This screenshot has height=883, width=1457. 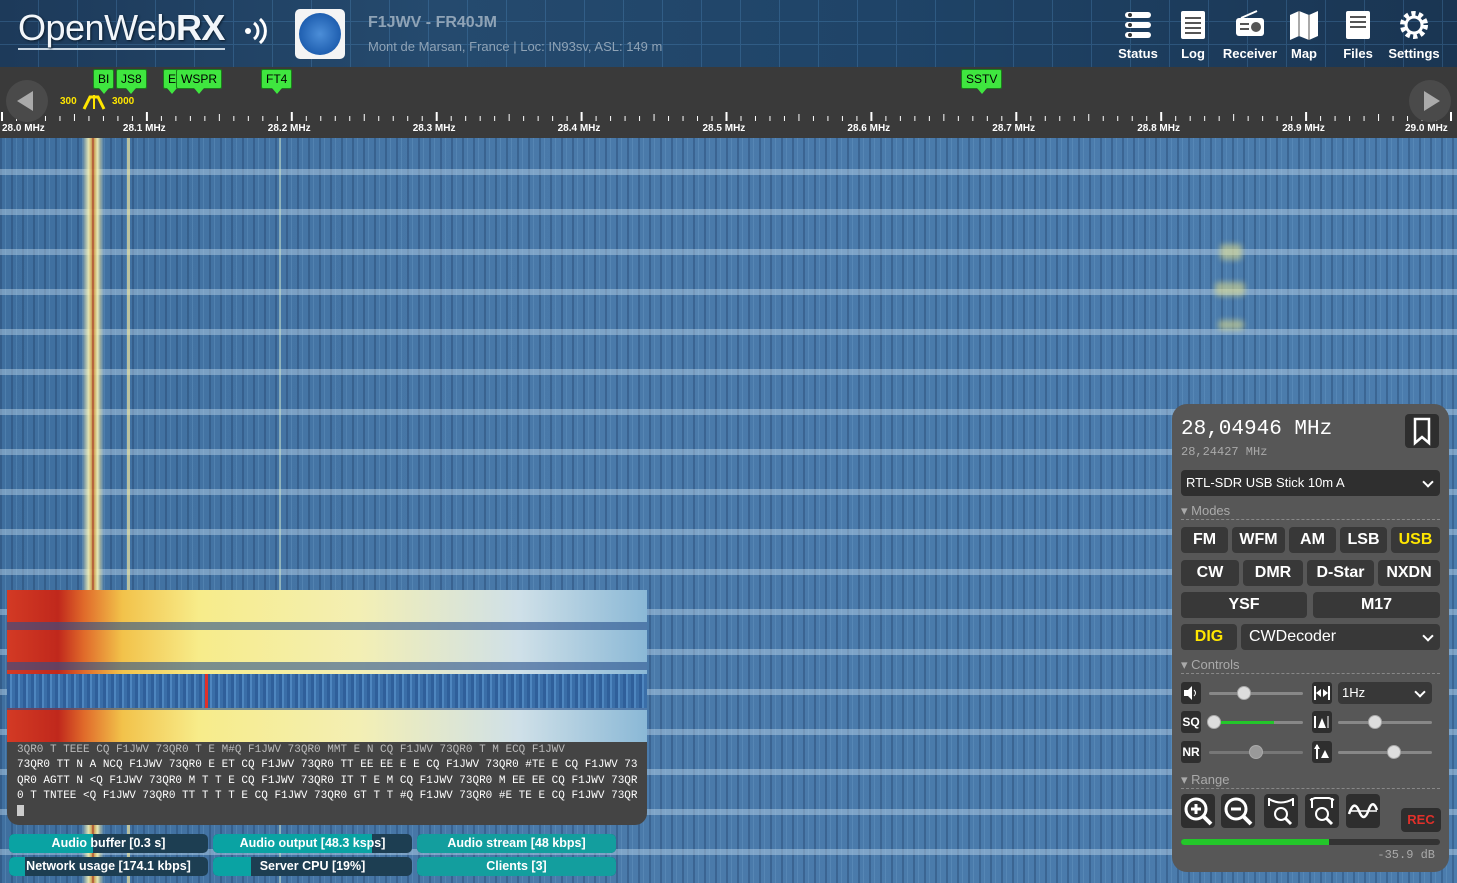 I want to click on zoom-in-icon, so click(x=1198, y=811).